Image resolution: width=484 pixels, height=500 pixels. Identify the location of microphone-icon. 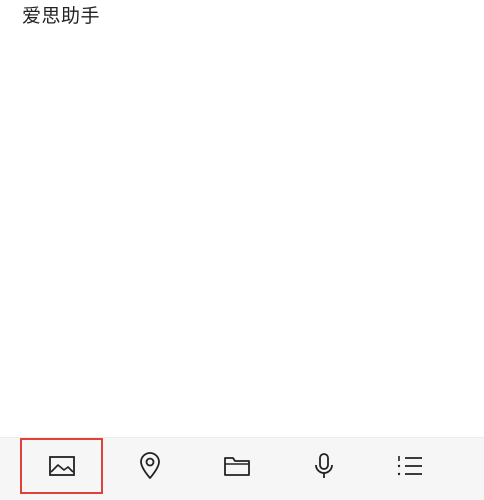
(324, 465).